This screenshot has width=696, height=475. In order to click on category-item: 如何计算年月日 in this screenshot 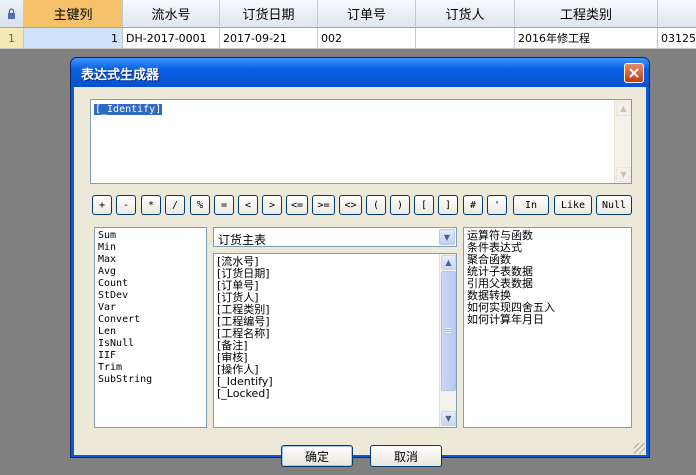, I will do `click(547, 320)`.